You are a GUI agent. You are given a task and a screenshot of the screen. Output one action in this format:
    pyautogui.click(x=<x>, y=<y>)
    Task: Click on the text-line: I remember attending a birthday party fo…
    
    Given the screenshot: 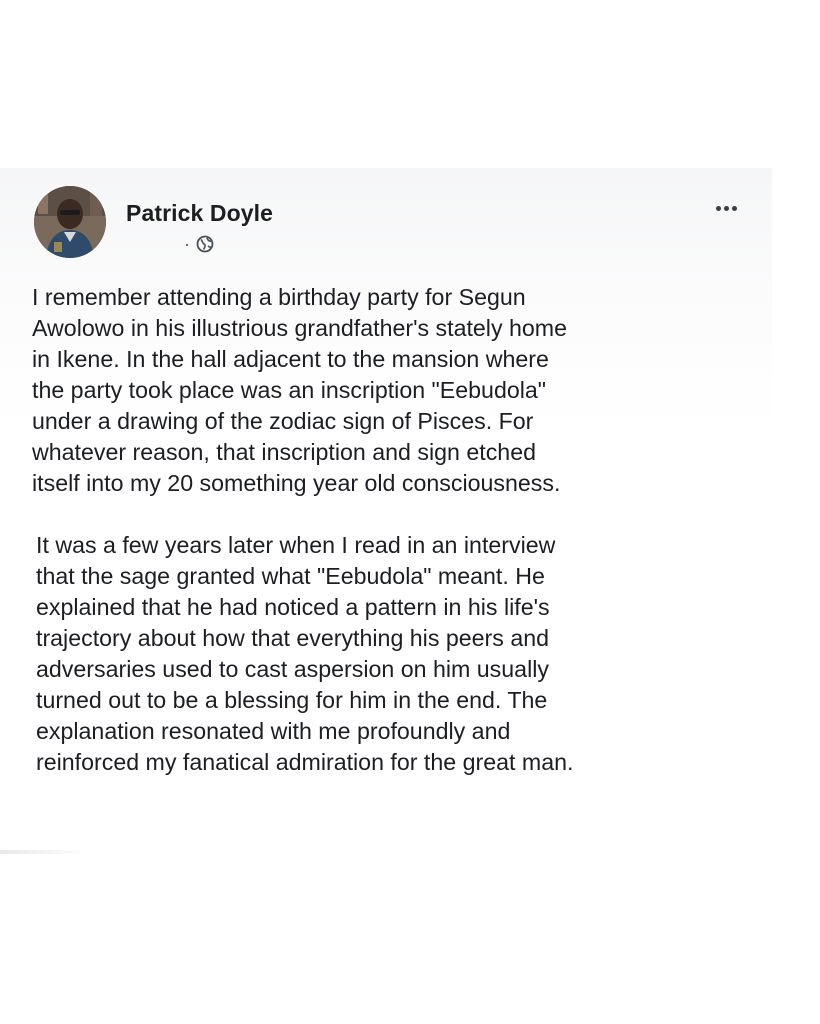 What is the action you would take?
    pyautogui.click(x=279, y=297)
    